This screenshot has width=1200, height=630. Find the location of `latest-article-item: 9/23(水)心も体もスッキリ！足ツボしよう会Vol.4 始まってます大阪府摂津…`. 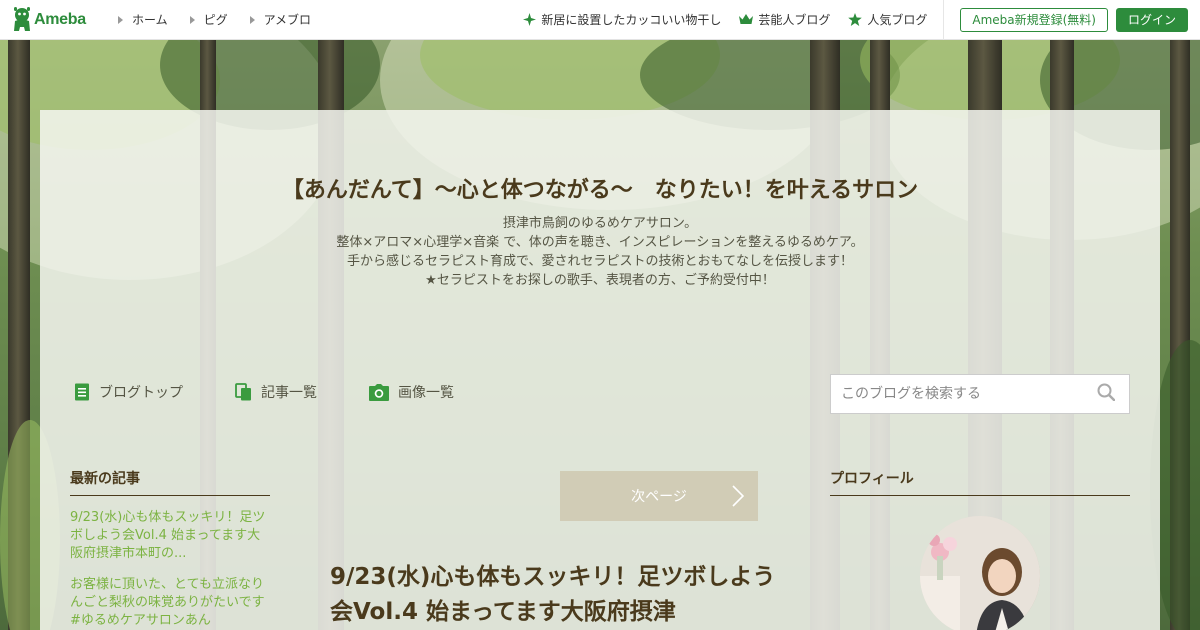

latest-article-item: 9/23(水)心も体もスッキリ！足ツボしよう会Vol.4 始まってます大阪府摂津… is located at coordinates (170, 536).